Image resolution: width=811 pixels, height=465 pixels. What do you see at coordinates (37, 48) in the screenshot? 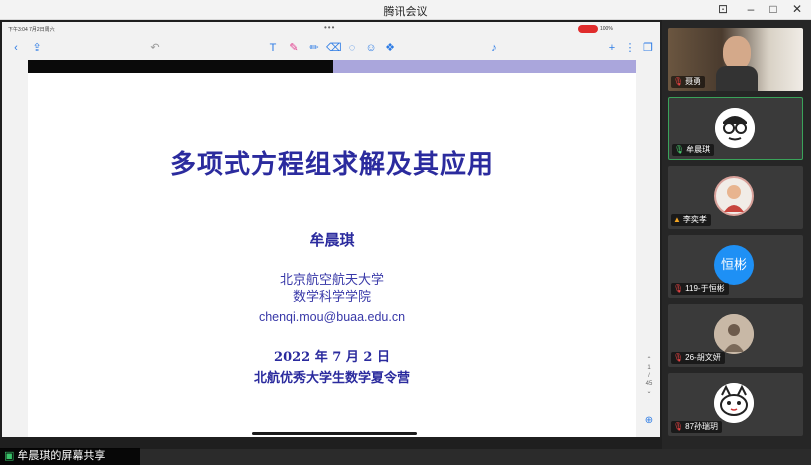
I see `share-icon: ⇪` at bounding box center [37, 48].